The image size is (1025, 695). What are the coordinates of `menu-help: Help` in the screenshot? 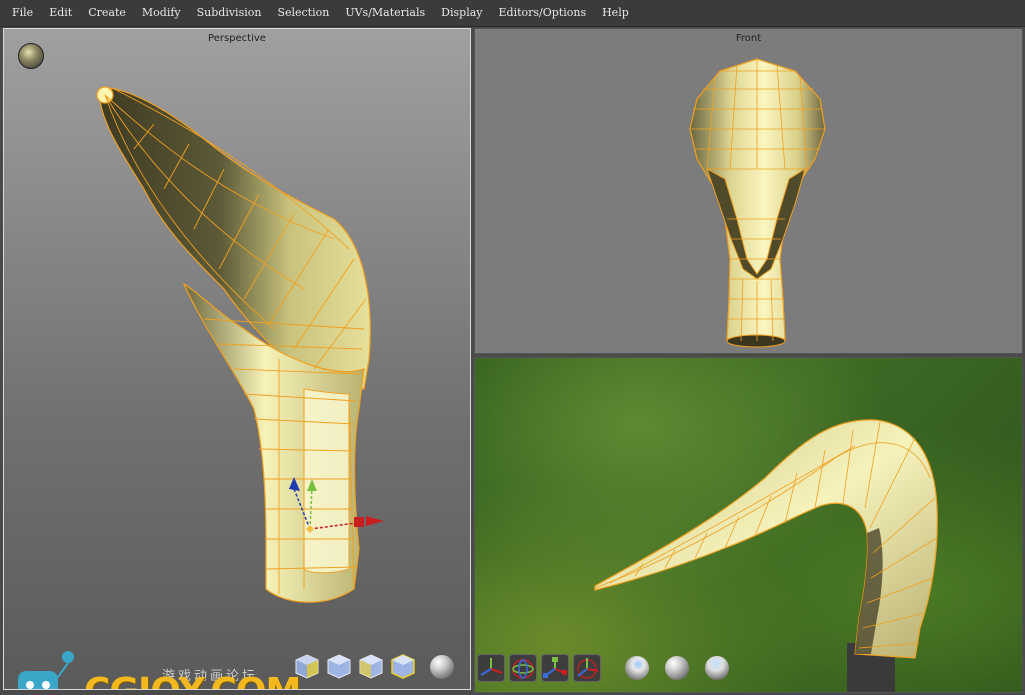 It's located at (615, 13).